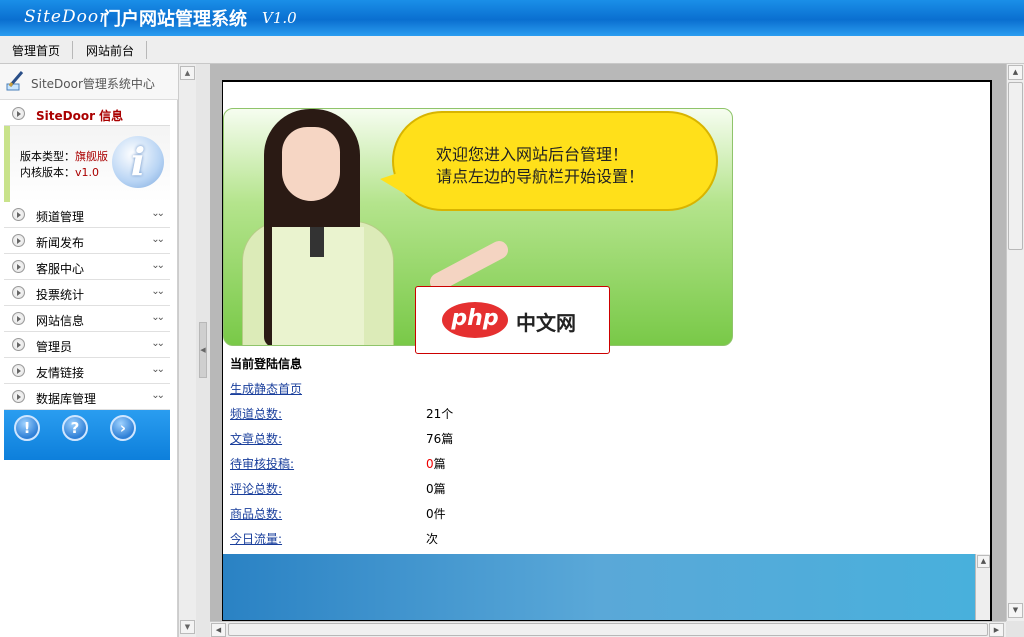 Image resolution: width=1024 pixels, height=637 pixels. I want to click on girl-tie, so click(317, 242).